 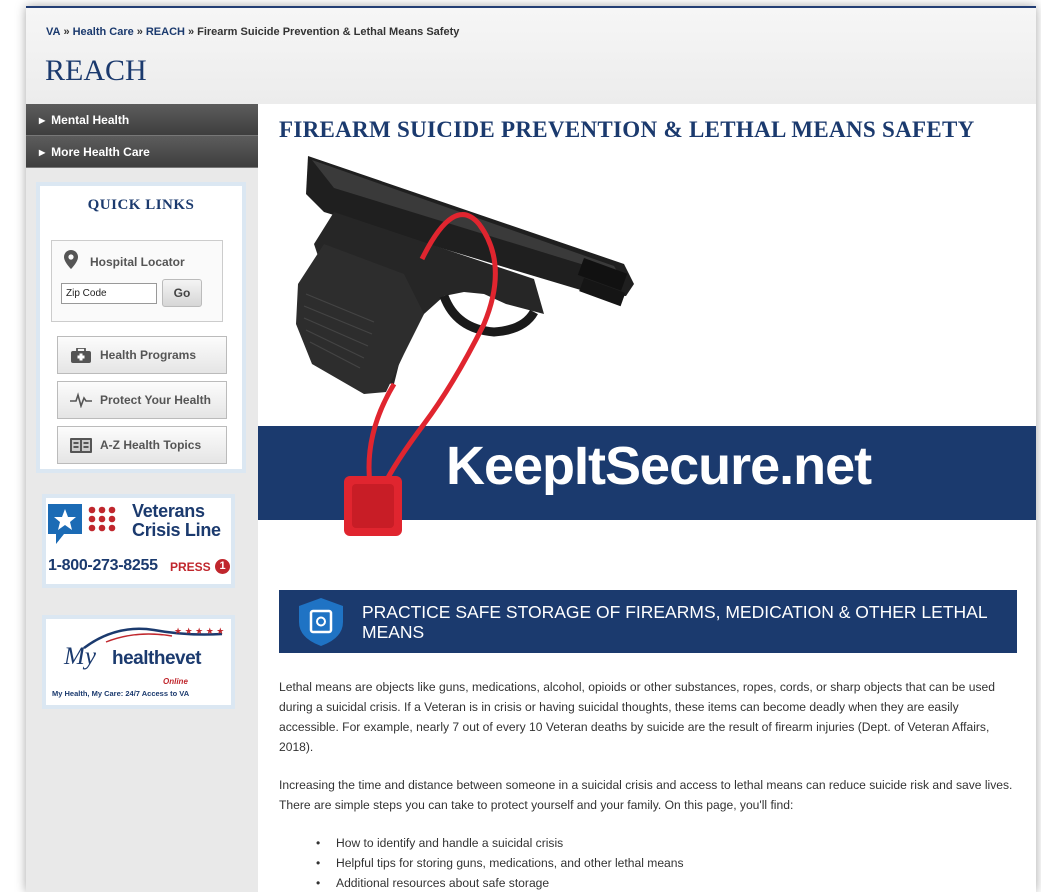 What do you see at coordinates (121, 693) in the screenshot?
I see `myhealthevet-tagline: My Health, My Care: 24/7 Access to VA` at bounding box center [121, 693].